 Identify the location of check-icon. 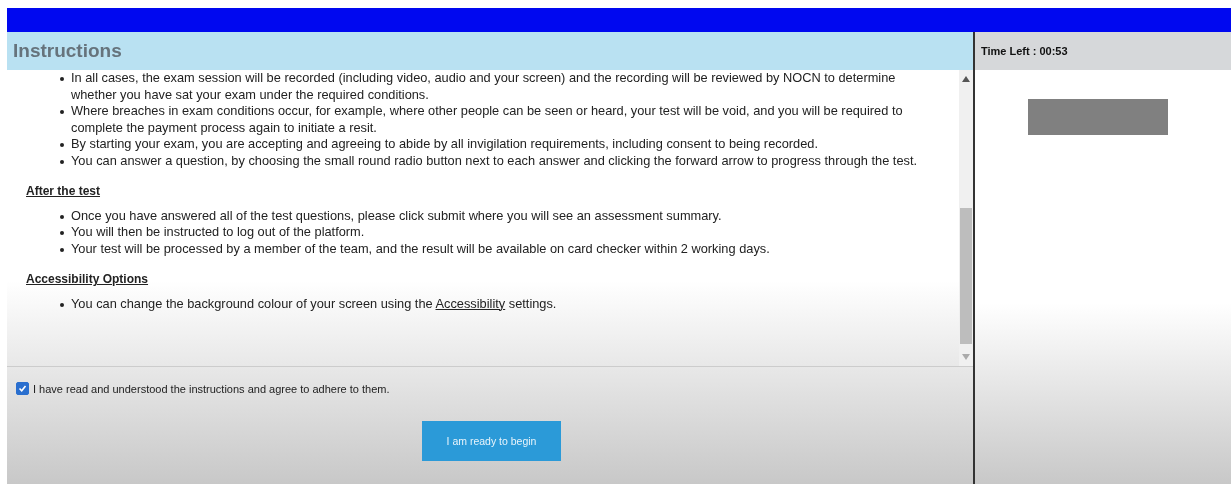
(22, 388).